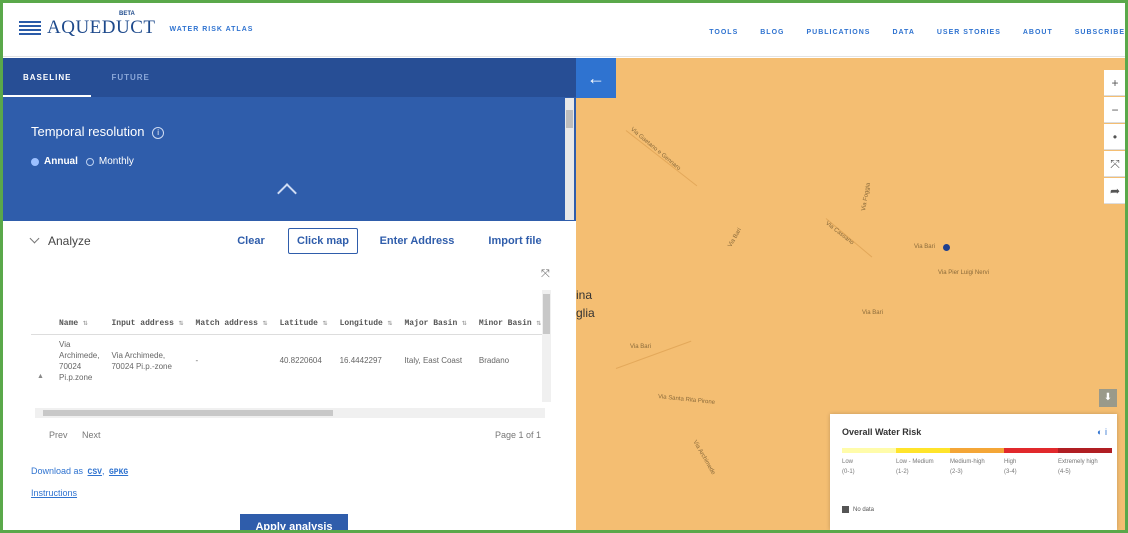  Describe the element at coordinates (127, 14) in the screenshot. I see `beta-badge: BETA` at that location.